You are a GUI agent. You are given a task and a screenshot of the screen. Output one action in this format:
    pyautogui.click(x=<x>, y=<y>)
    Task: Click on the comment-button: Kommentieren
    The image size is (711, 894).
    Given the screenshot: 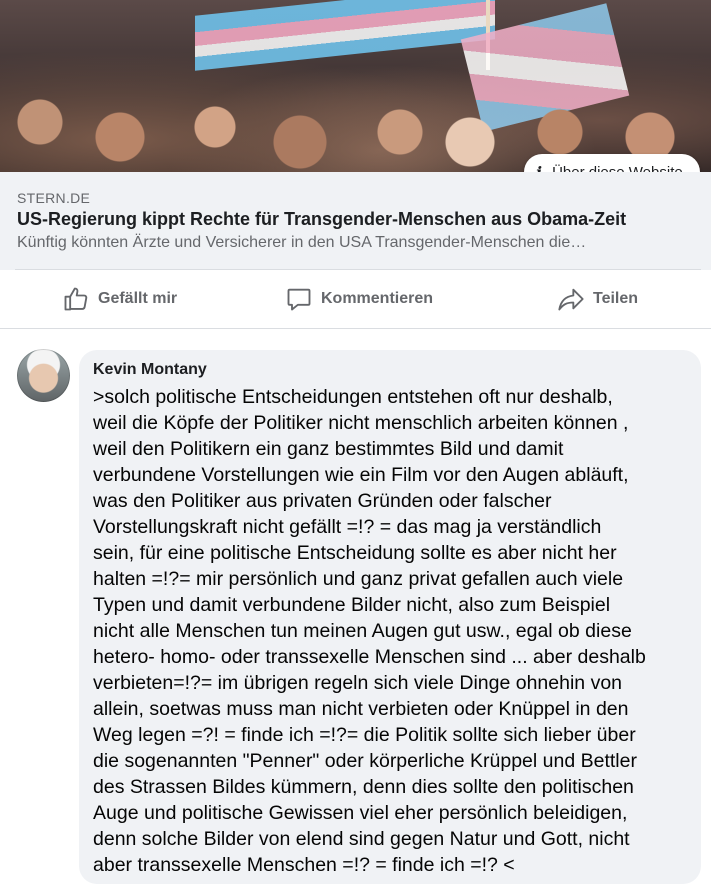 What is the action you would take?
    pyautogui.click(x=359, y=299)
    